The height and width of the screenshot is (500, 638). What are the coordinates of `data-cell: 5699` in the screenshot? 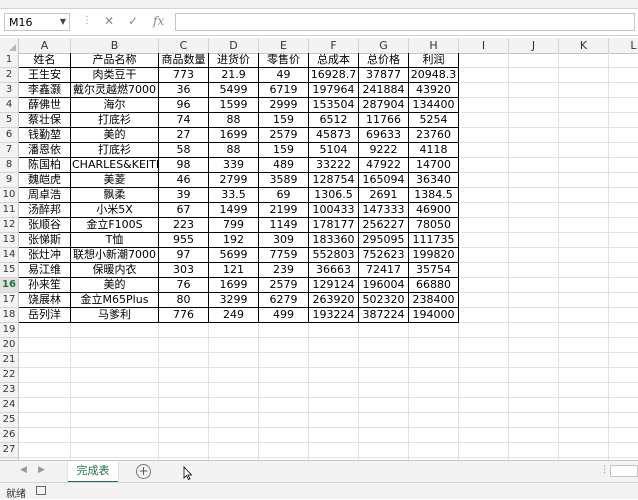 It's located at (234, 255).